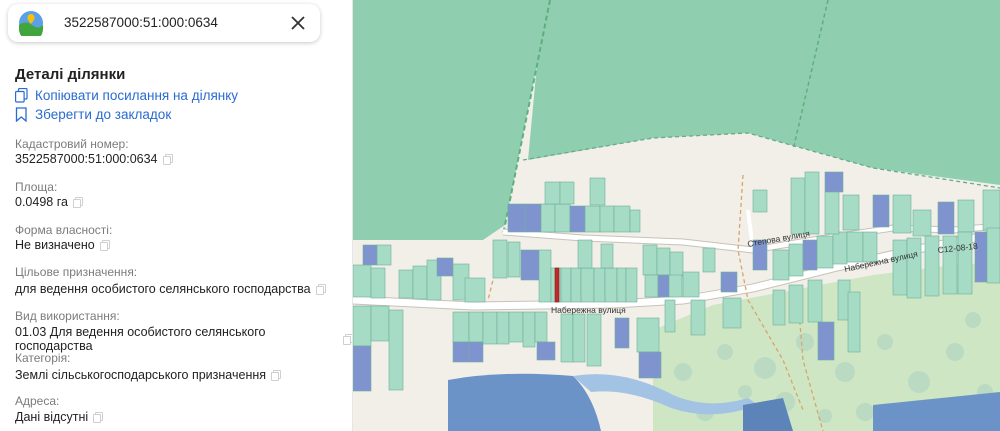 This screenshot has width=1000, height=431. What do you see at coordinates (36, 187) in the screenshot?
I see `area-label: Площа:` at bounding box center [36, 187].